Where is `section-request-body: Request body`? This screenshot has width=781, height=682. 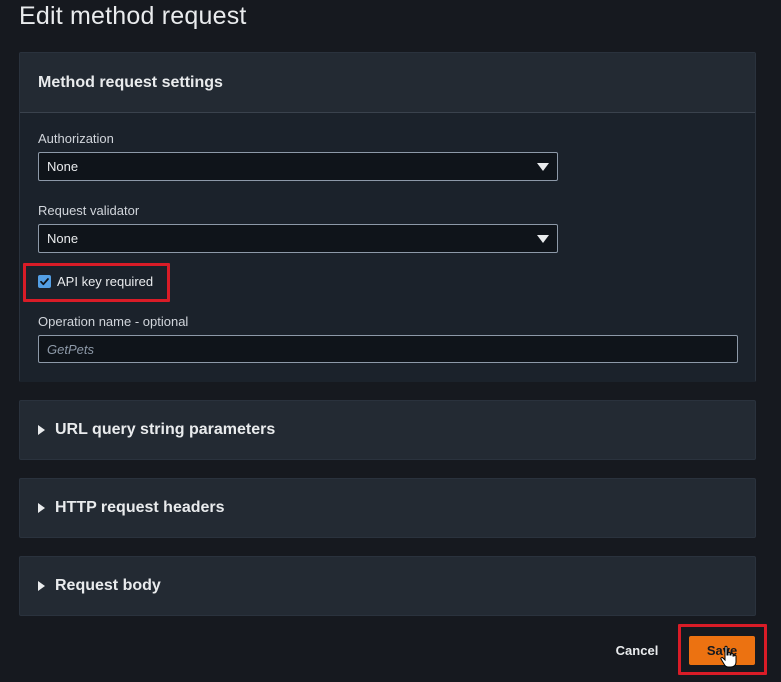
section-request-body: Request body is located at coordinates (387, 586).